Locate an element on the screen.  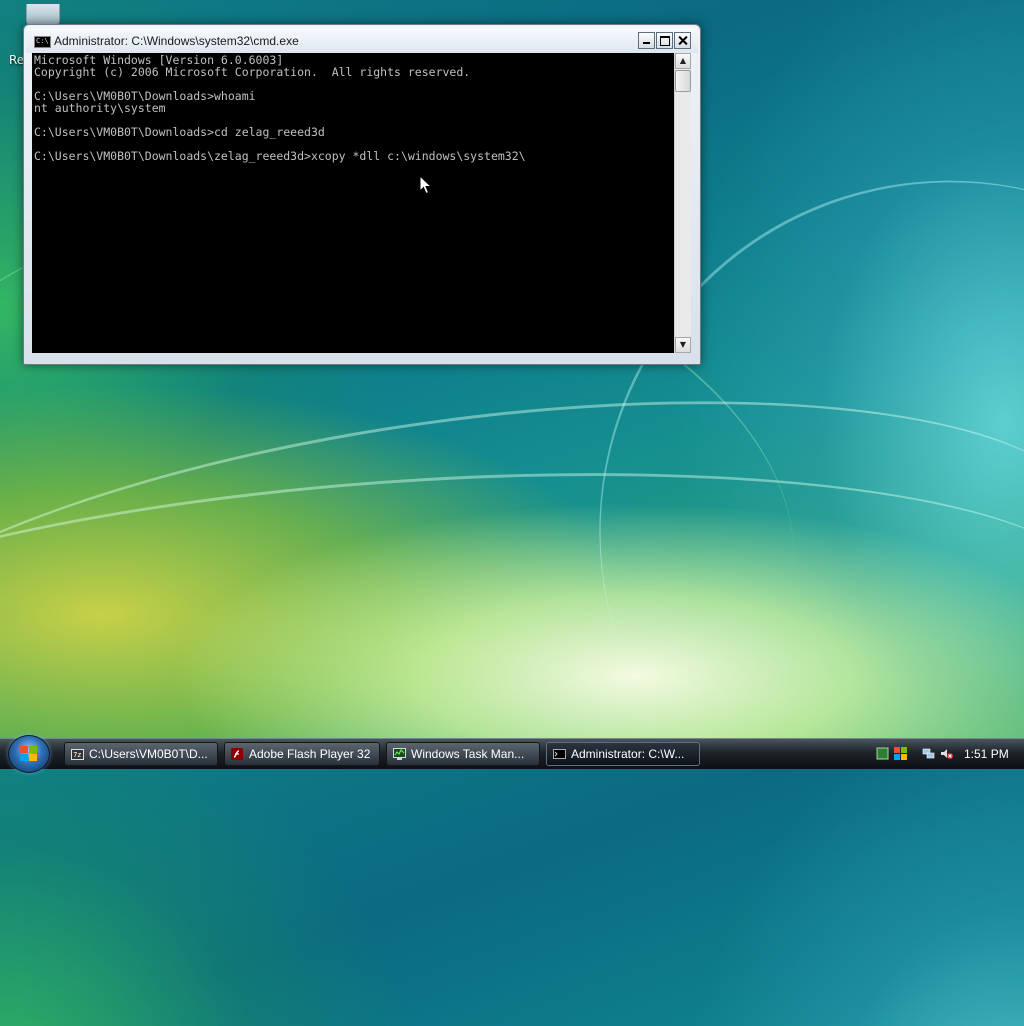
folder-icon: 7z is located at coordinates (77, 754).